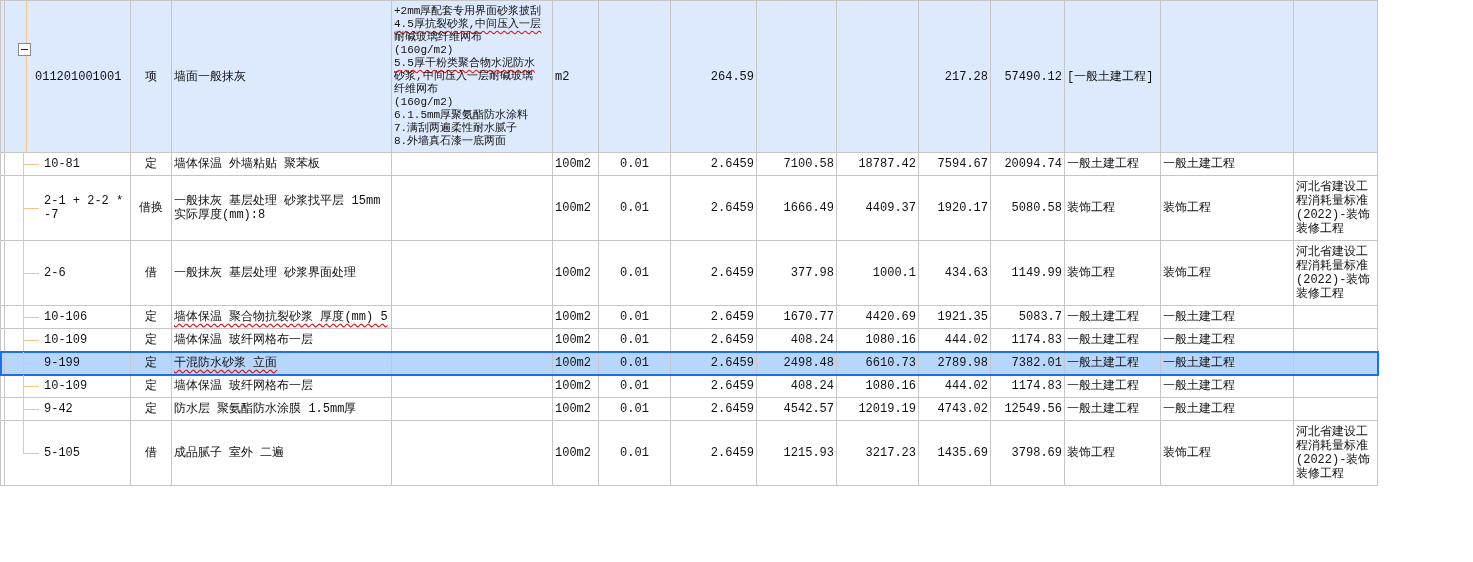 The image size is (1473, 562). Describe the element at coordinates (1033, 409) in the screenshot. I see `value-text: 12549.56` at that location.